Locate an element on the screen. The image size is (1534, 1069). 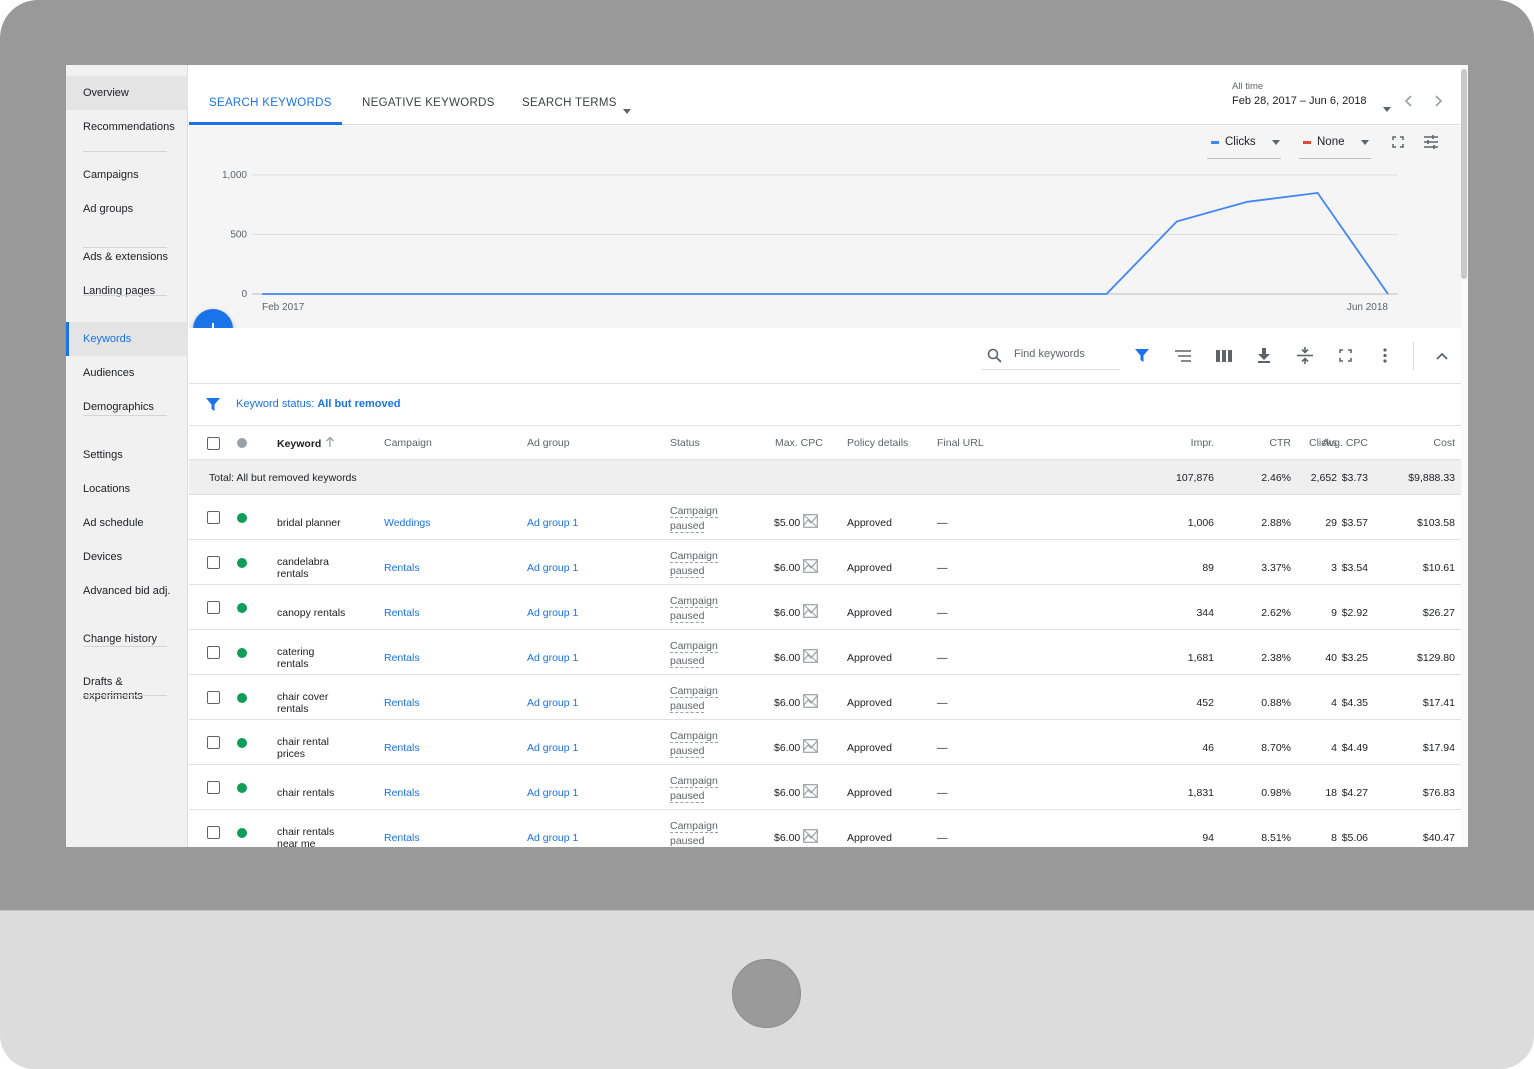
keyword-text: candelabra rentals is located at coordinates (312, 568).